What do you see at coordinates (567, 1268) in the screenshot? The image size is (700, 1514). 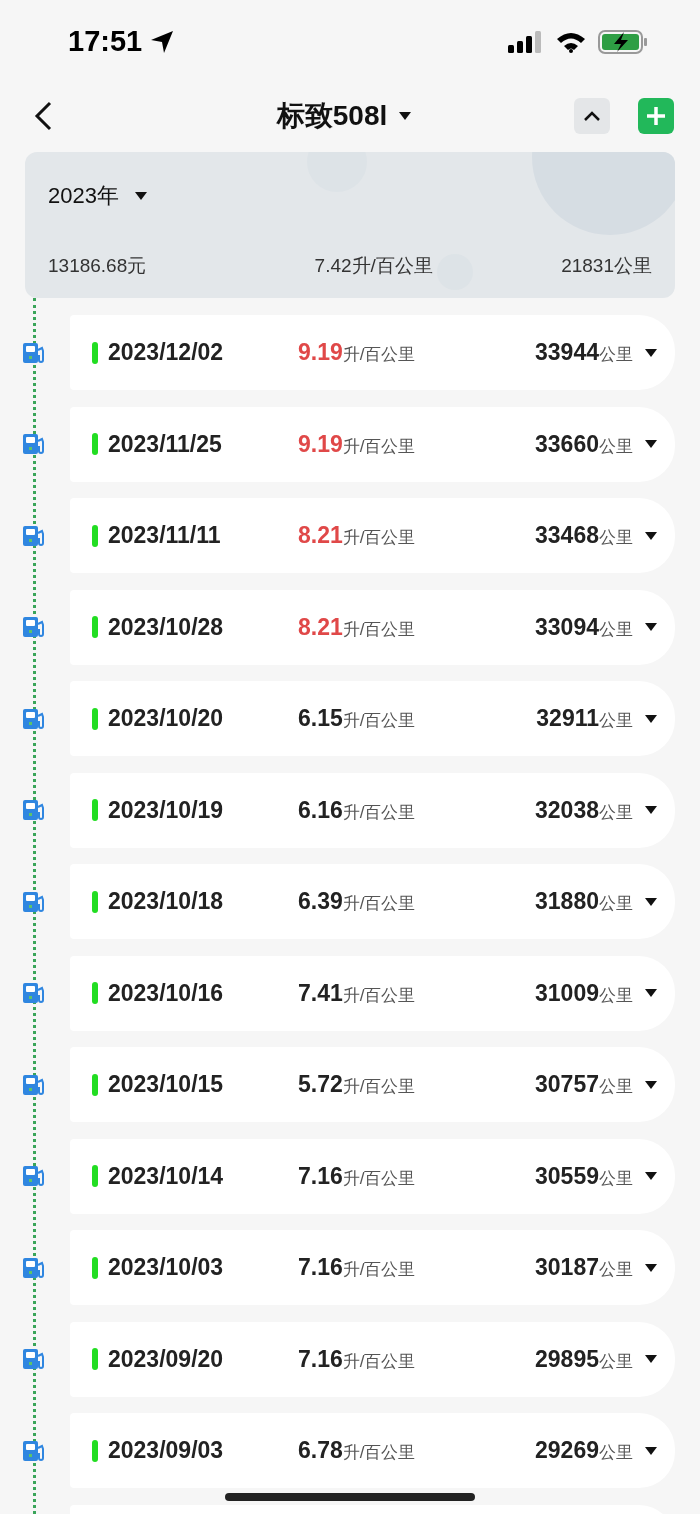 I see `mileage-value: 30187` at bounding box center [567, 1268].